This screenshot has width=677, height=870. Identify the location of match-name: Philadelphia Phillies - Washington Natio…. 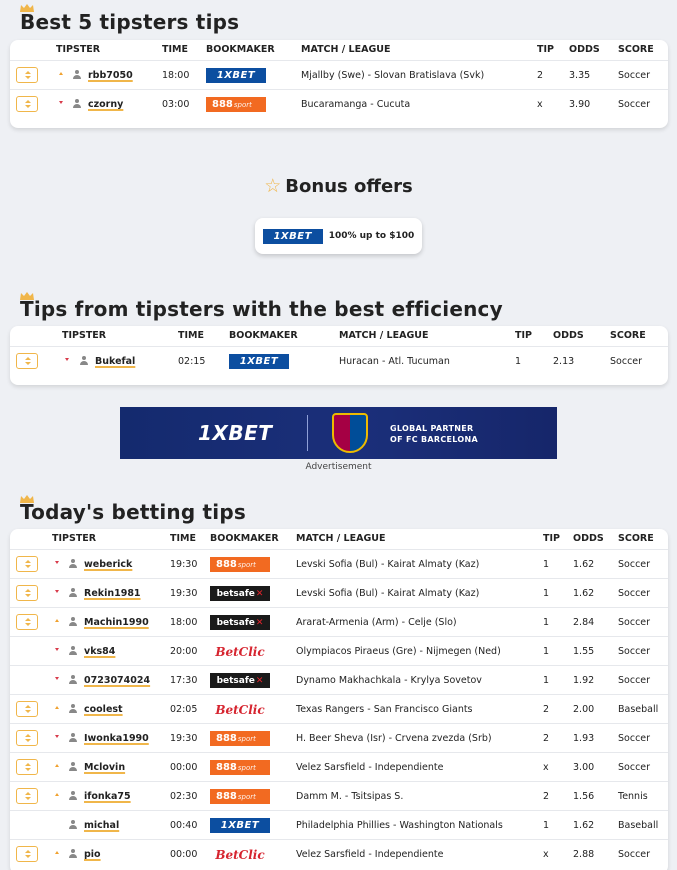
(399, 825).